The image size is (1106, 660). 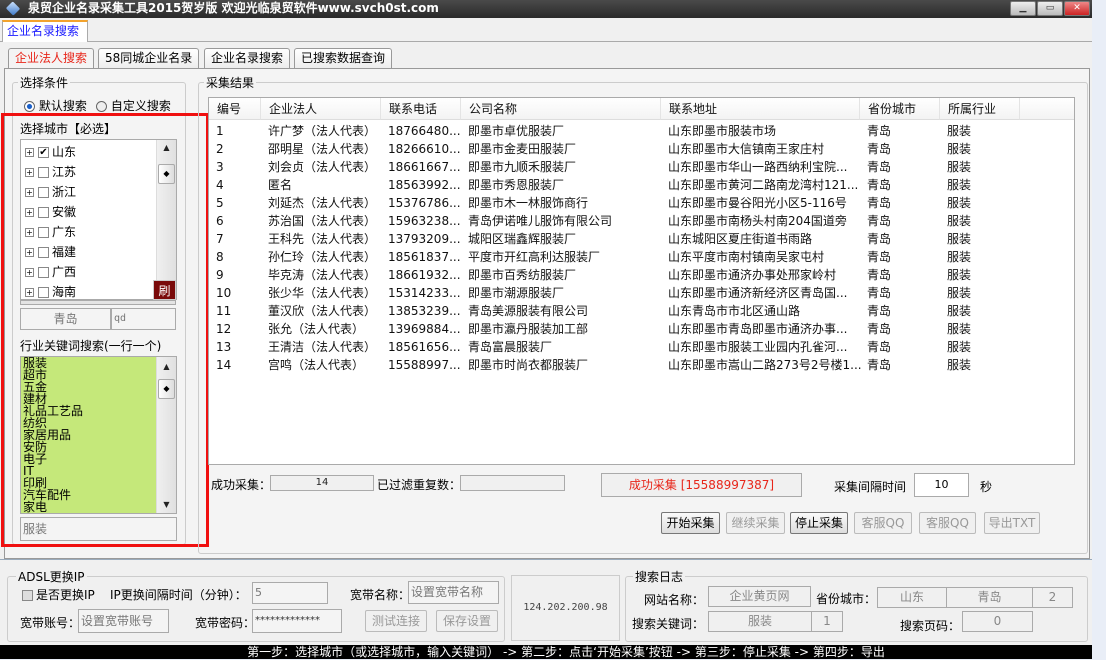 I want to click on table-cell: 10, so click(x=224, y=293).